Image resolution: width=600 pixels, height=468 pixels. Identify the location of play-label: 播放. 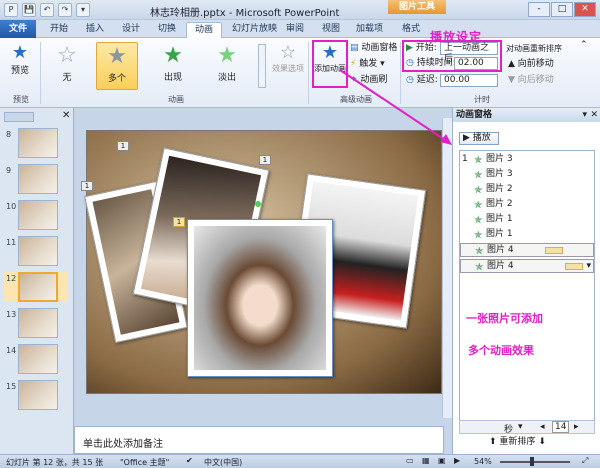
(481, 138).